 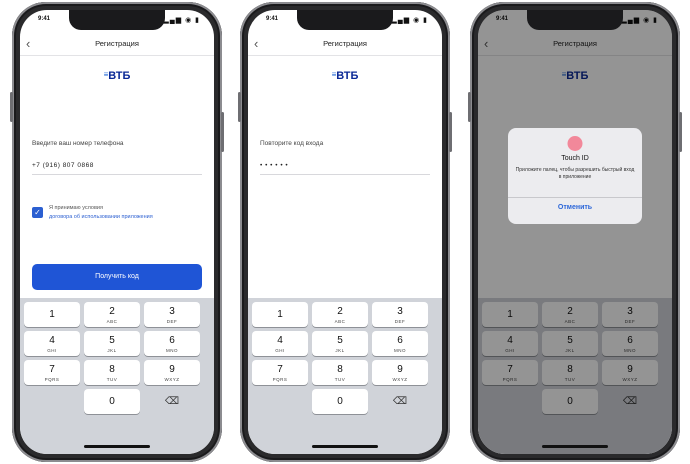 I want to click on phone-field-label: Введите ваш номер телефона, so click(x=78, y=143).